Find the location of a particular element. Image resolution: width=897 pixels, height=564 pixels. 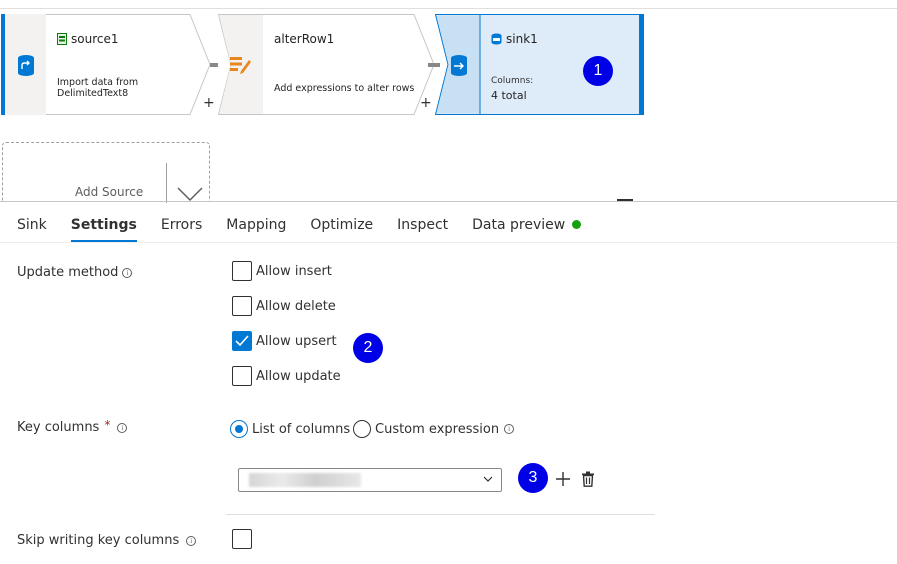

list-of-columns-radio is located at coordinates (239, 429).